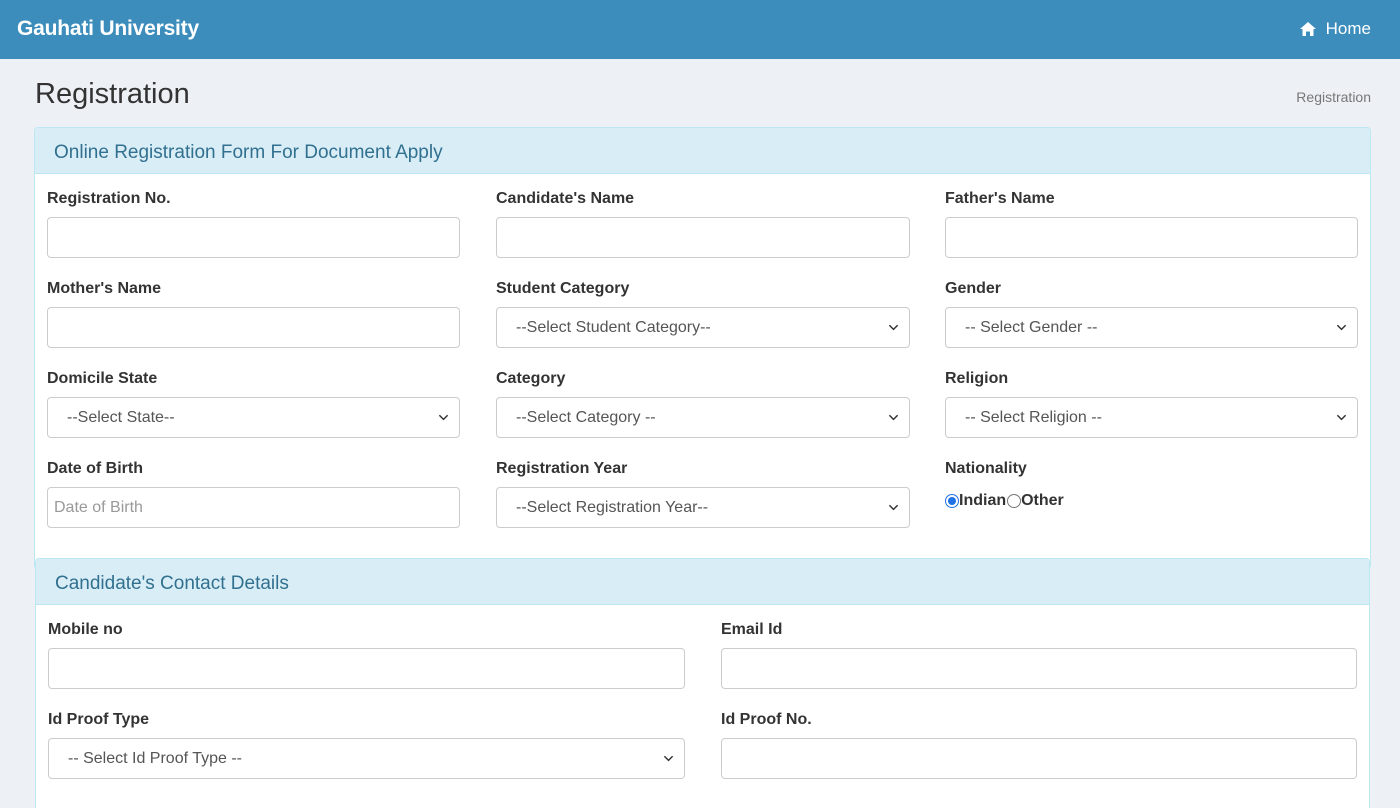 Image resolution: width=1400 pixels, height=808 pixels. I want to click on category-label: Category, so click(531, 378).